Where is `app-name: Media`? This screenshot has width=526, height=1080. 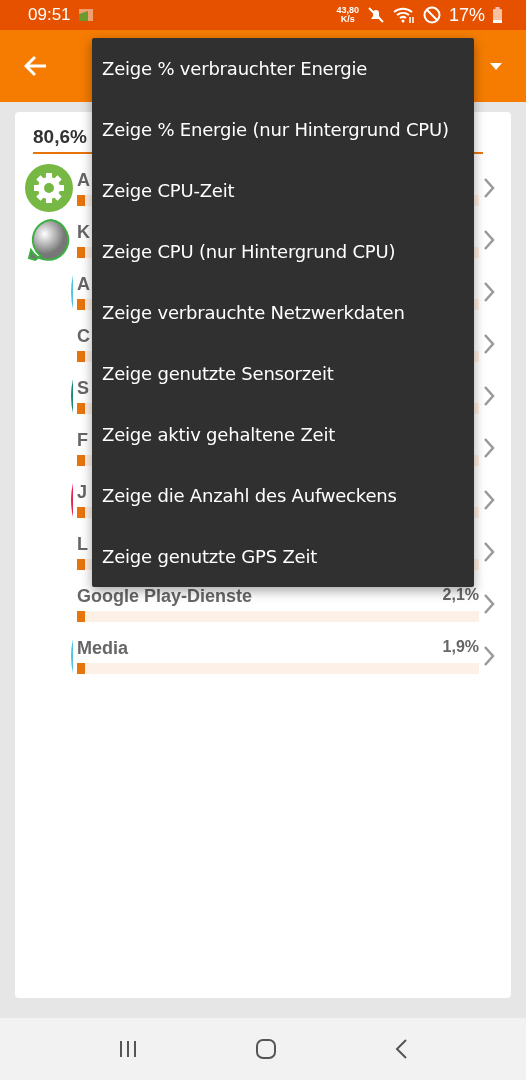 app-name: Media is located at coordinates (102, 648).